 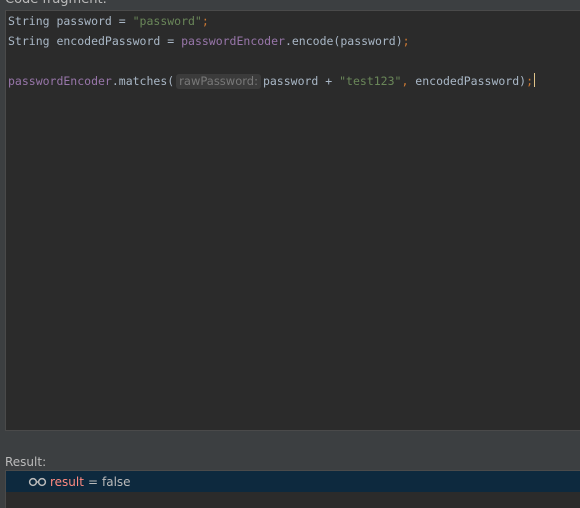 I want to click on string-literal: "password", so click(x=167, y=21).